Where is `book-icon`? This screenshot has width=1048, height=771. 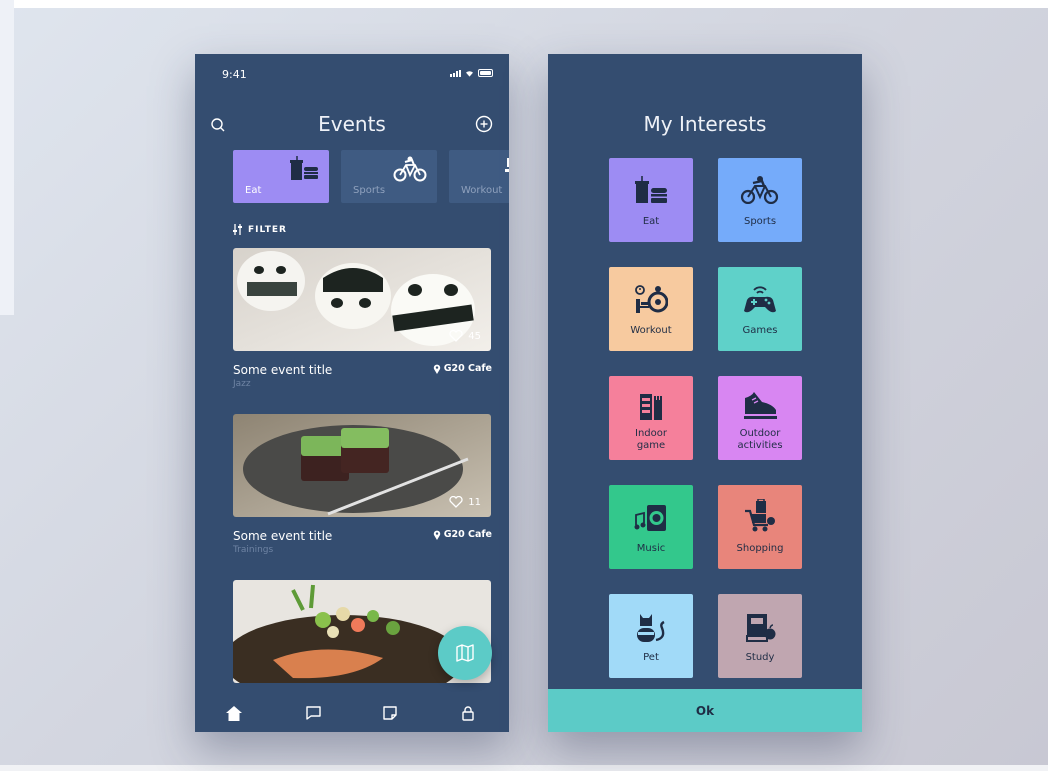 book-icon is located at coordinates (761, 628).